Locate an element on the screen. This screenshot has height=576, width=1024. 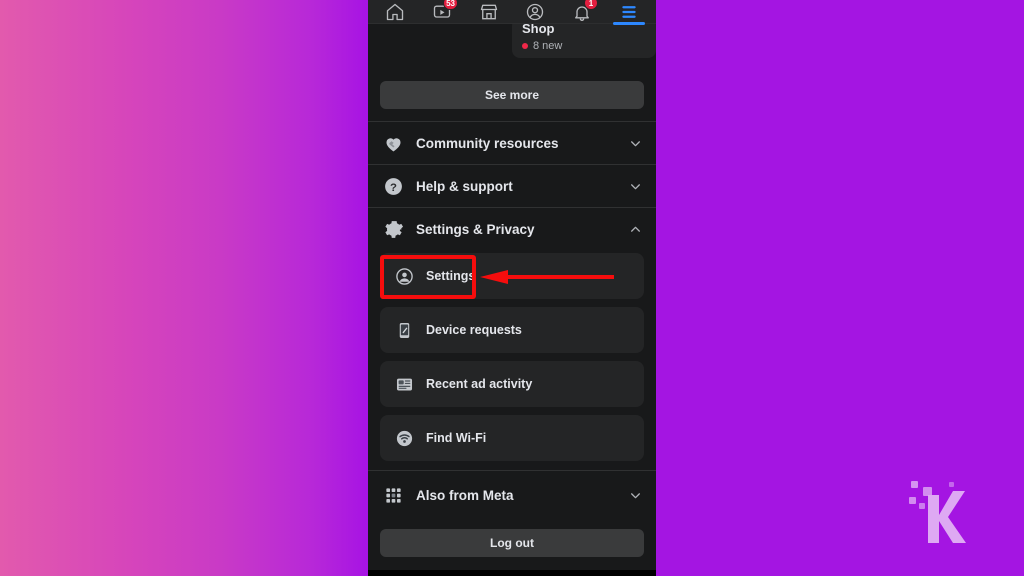
see-more-button: See more is located at coordinates (512, 95).